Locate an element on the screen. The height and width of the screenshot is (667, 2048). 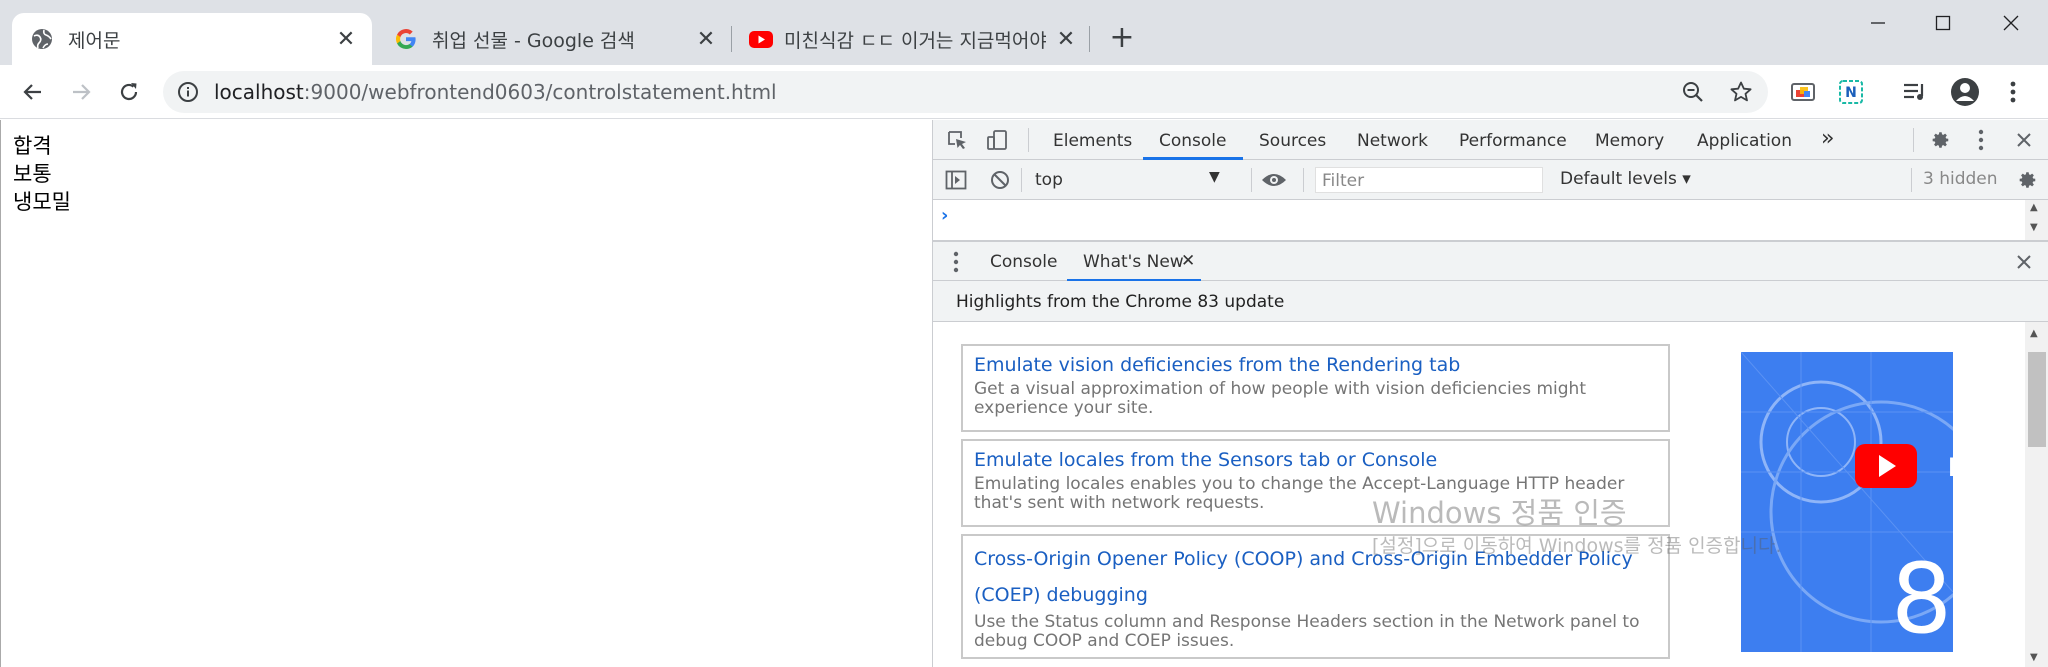
hidden-messages-count: 3 hidden is located at coordinates (1960, 179).